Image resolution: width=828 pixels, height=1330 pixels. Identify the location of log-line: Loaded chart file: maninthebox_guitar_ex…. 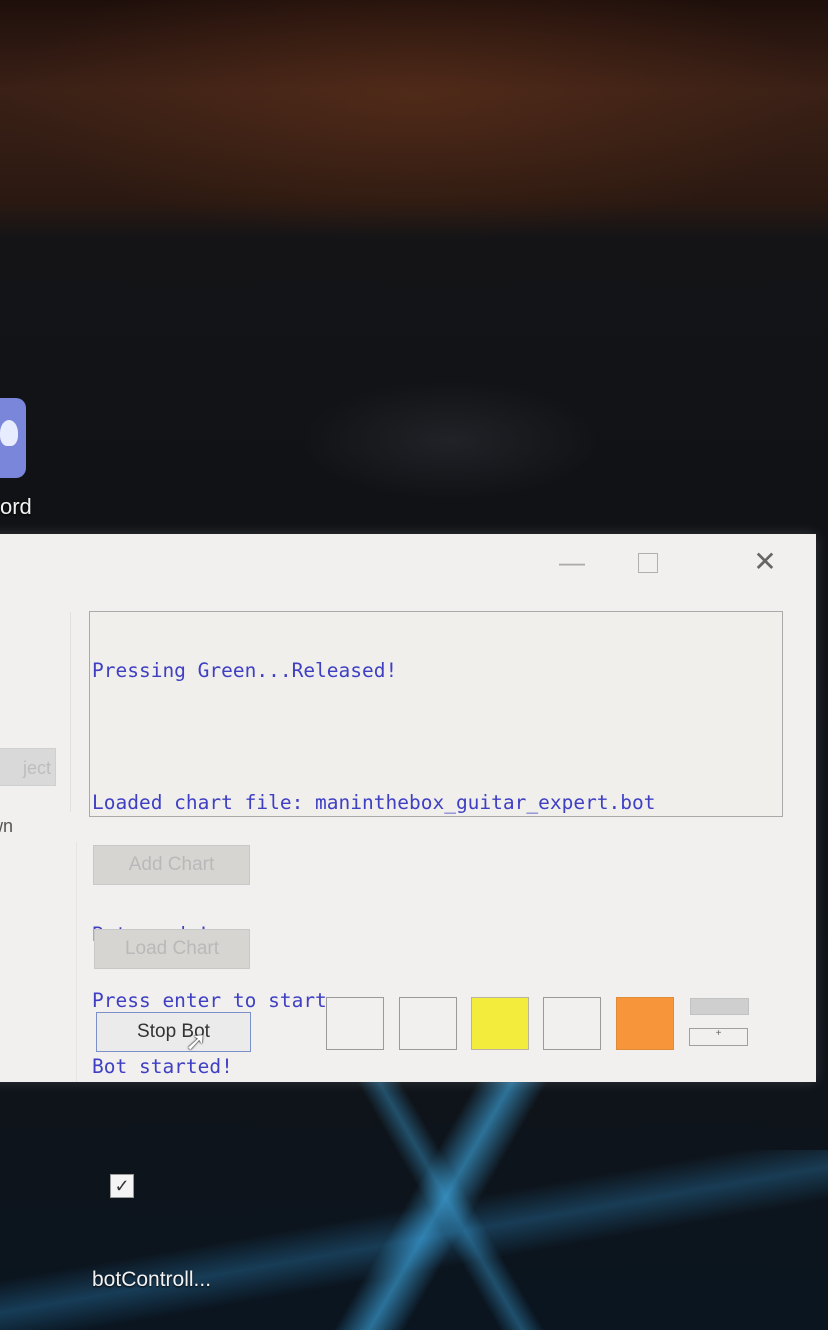
(374, 802).